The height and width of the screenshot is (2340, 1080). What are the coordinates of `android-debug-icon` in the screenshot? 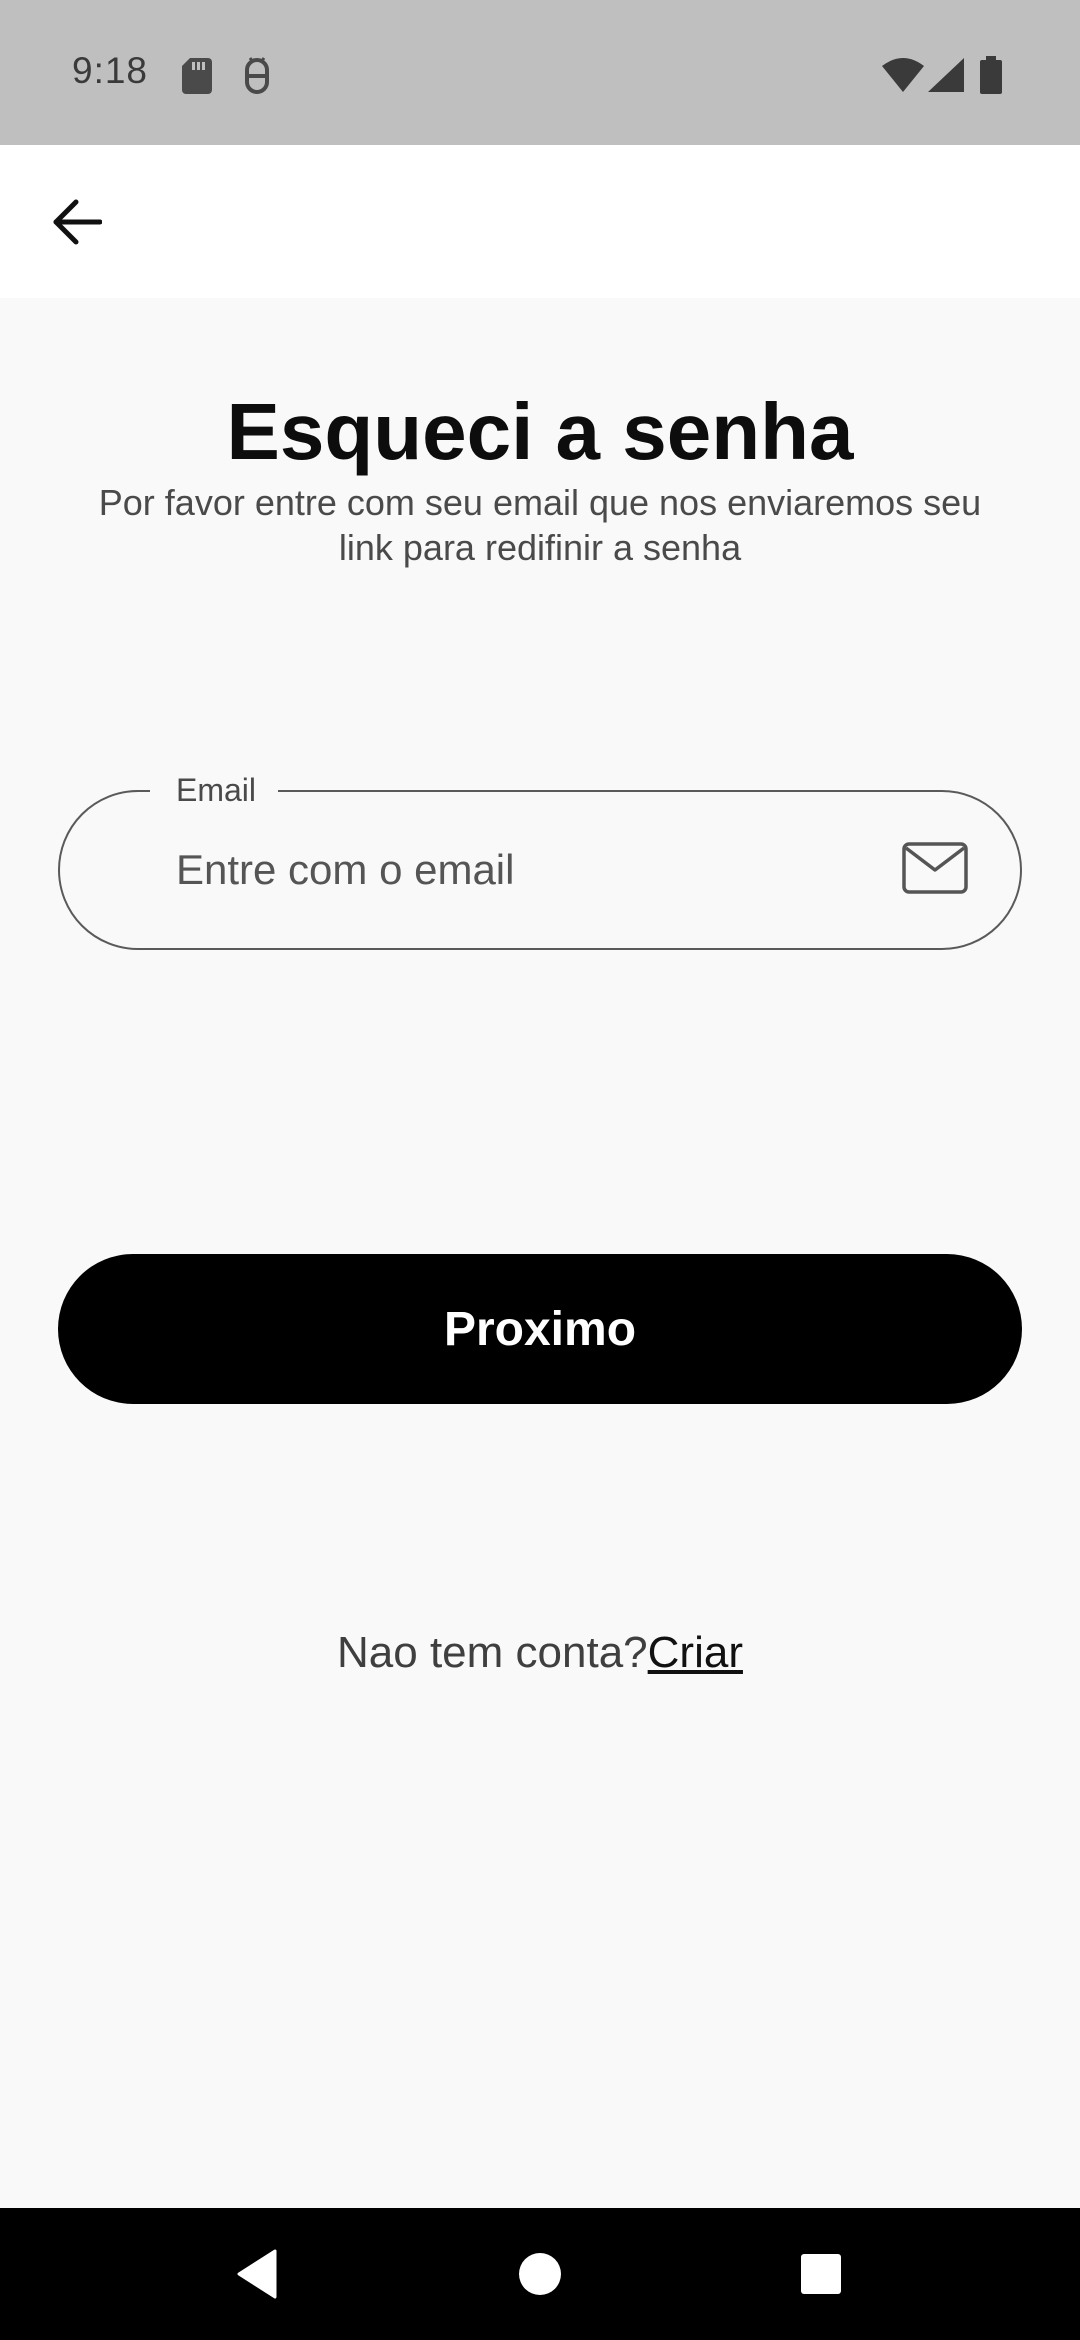 It's located at (257, 75).